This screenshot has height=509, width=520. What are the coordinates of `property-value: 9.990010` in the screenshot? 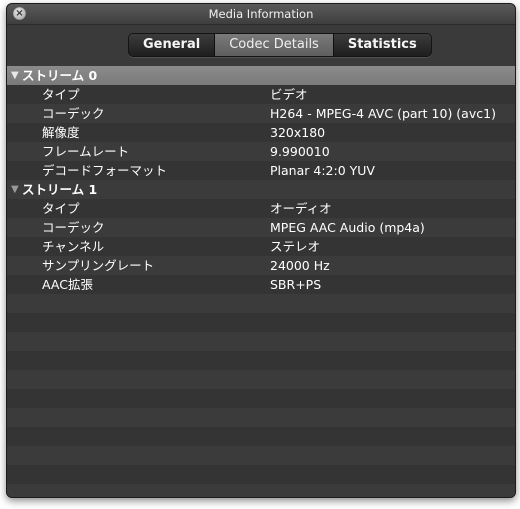 It's located at (300, 151).